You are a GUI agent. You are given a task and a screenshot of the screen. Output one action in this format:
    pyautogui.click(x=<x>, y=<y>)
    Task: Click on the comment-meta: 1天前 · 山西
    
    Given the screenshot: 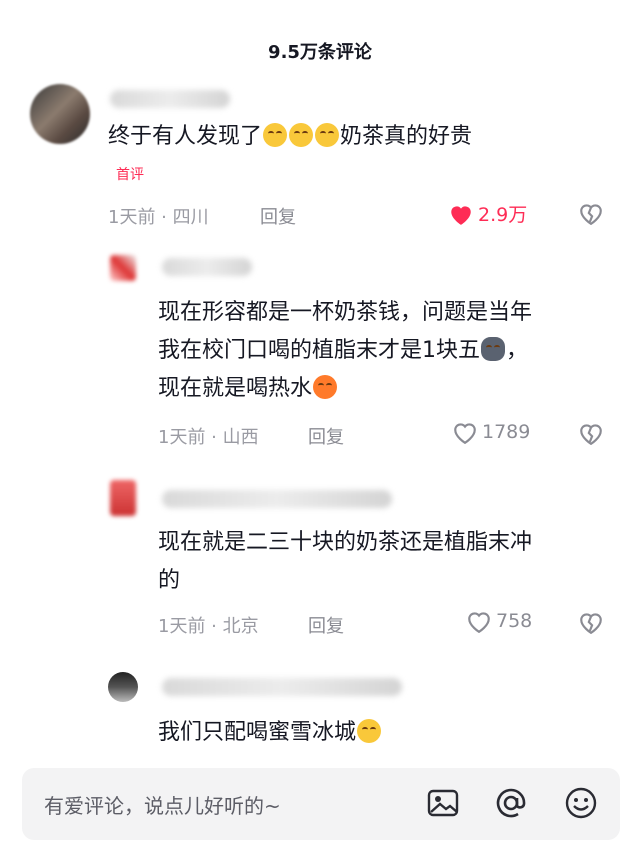 What is the action you would take?
    pyautogui.click(x=208, y=437)
    